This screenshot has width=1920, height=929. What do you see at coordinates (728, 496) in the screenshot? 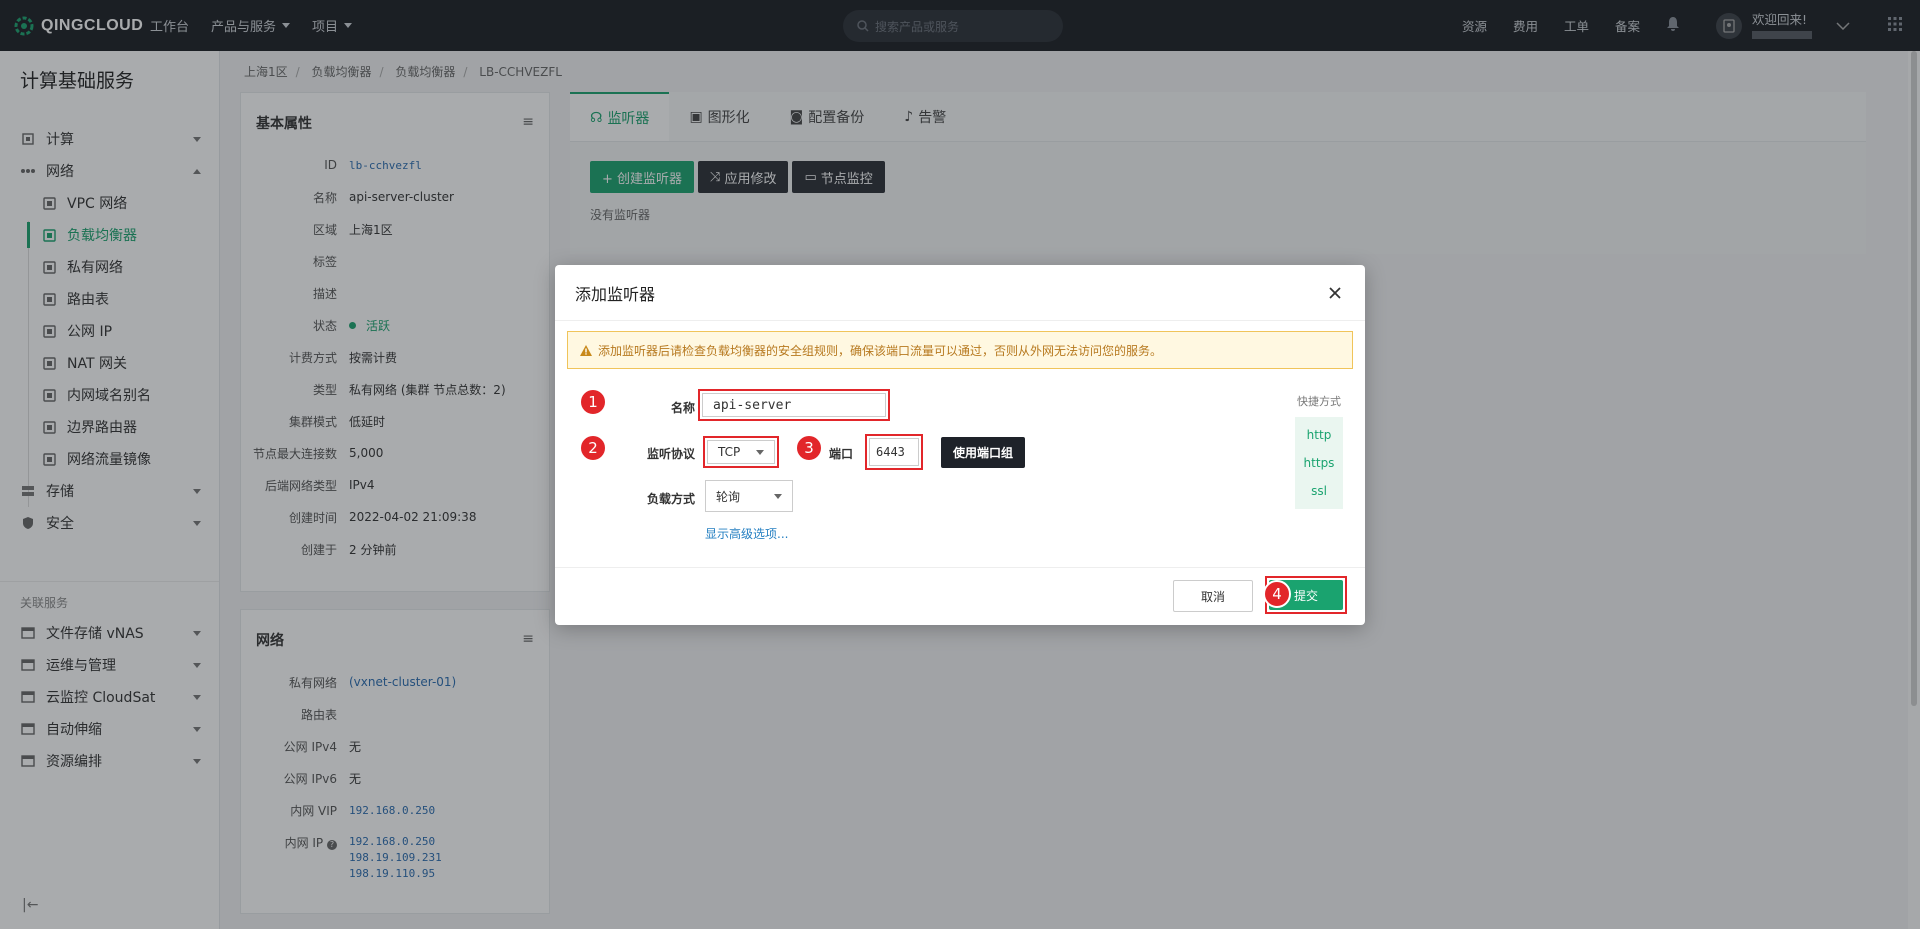
I see `balance-value: 轮询` at bounding box center [728, 496].